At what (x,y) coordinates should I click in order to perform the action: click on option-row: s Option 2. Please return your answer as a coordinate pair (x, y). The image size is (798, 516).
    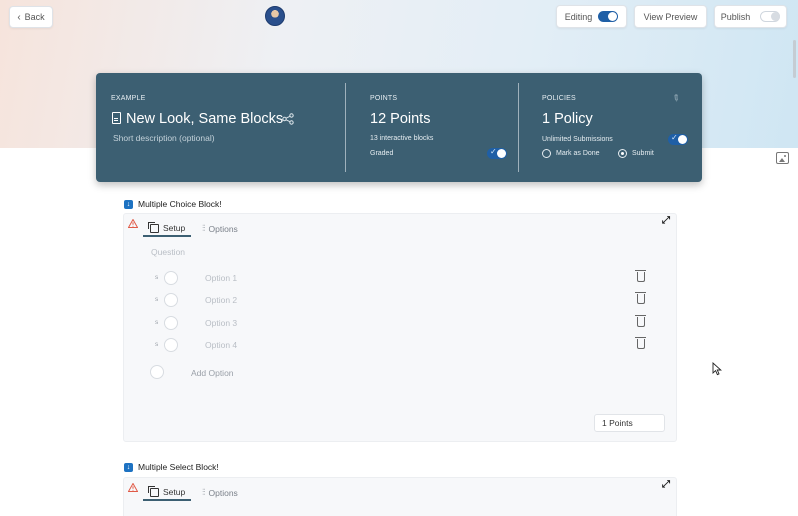
    Looking at the image, I should click on (399, 299).